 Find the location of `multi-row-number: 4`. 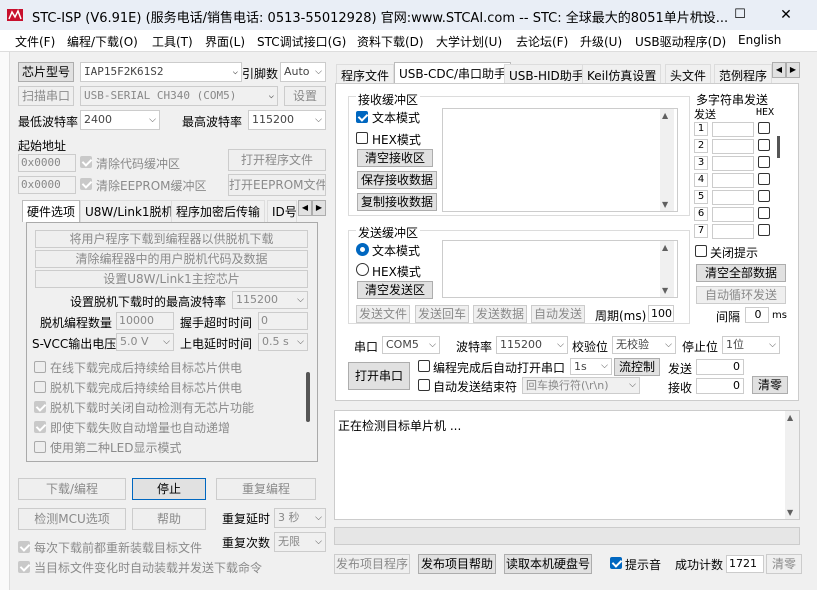

multi-row-number: 4 is located at coordinates (701, 180).